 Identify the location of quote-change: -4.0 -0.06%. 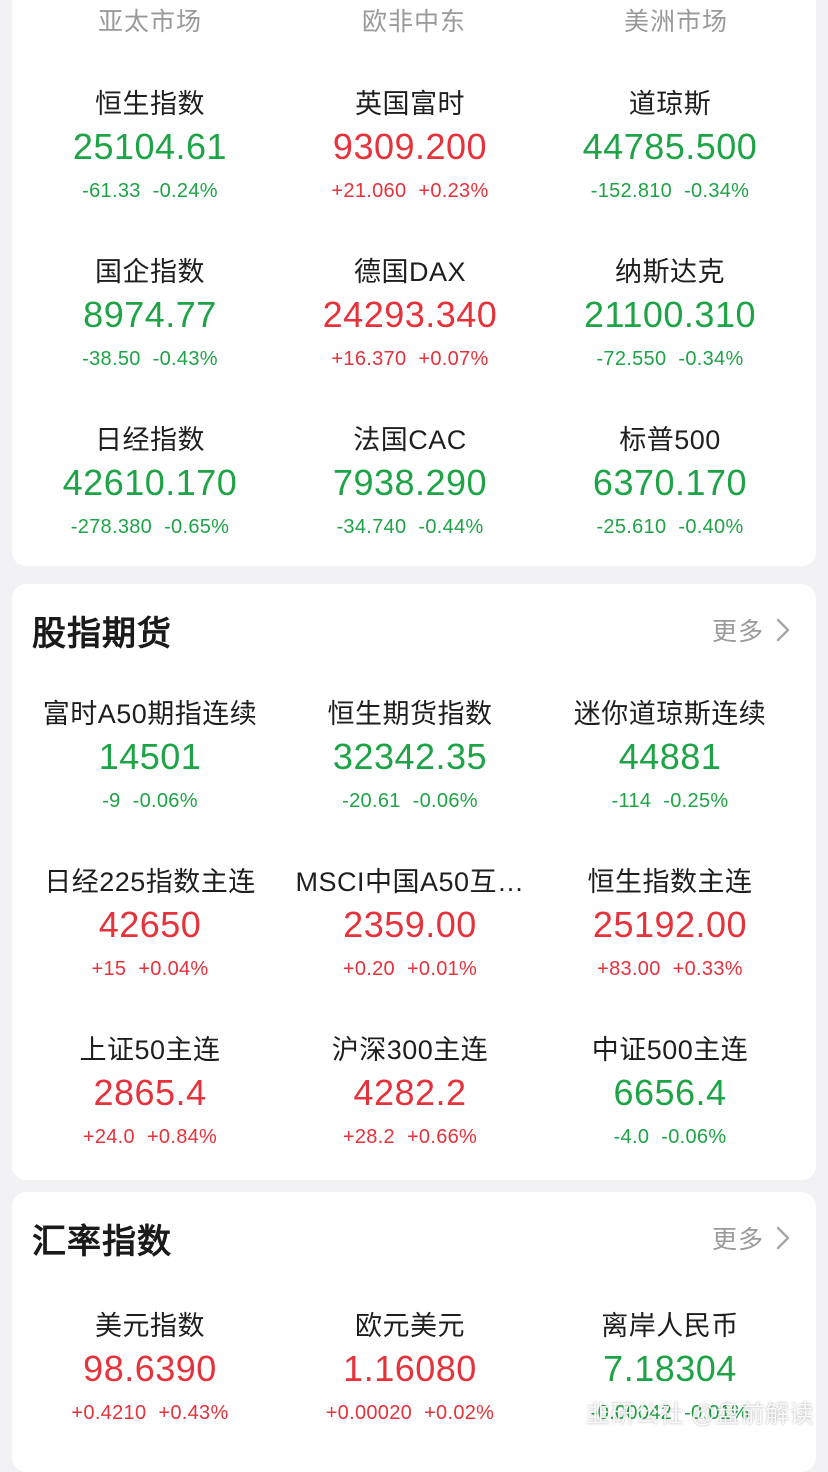
(670, 1137).